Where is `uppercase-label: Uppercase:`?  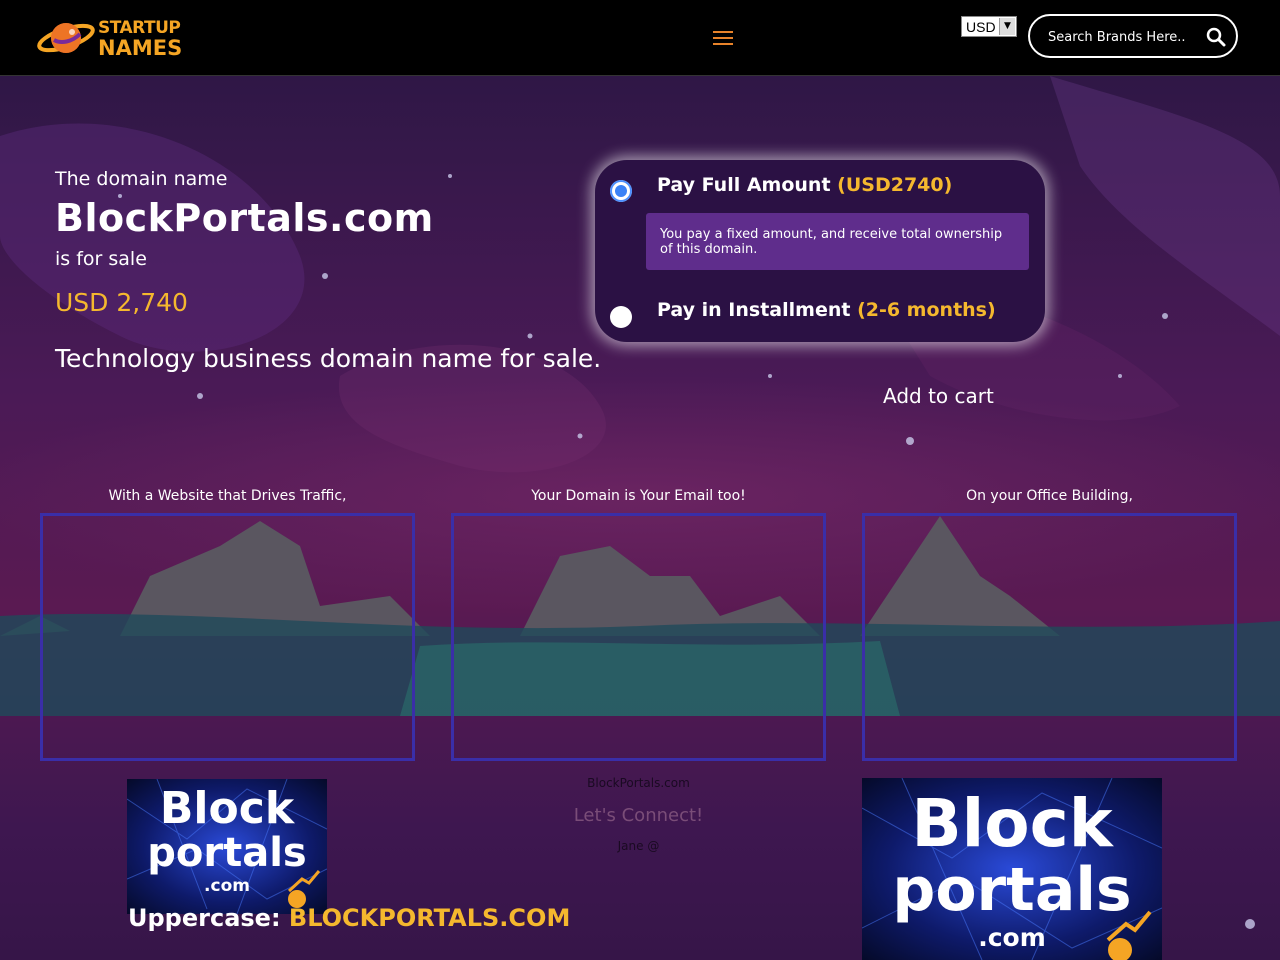 uppercase-label: Uppercase: is located at coordinates (204, 918).